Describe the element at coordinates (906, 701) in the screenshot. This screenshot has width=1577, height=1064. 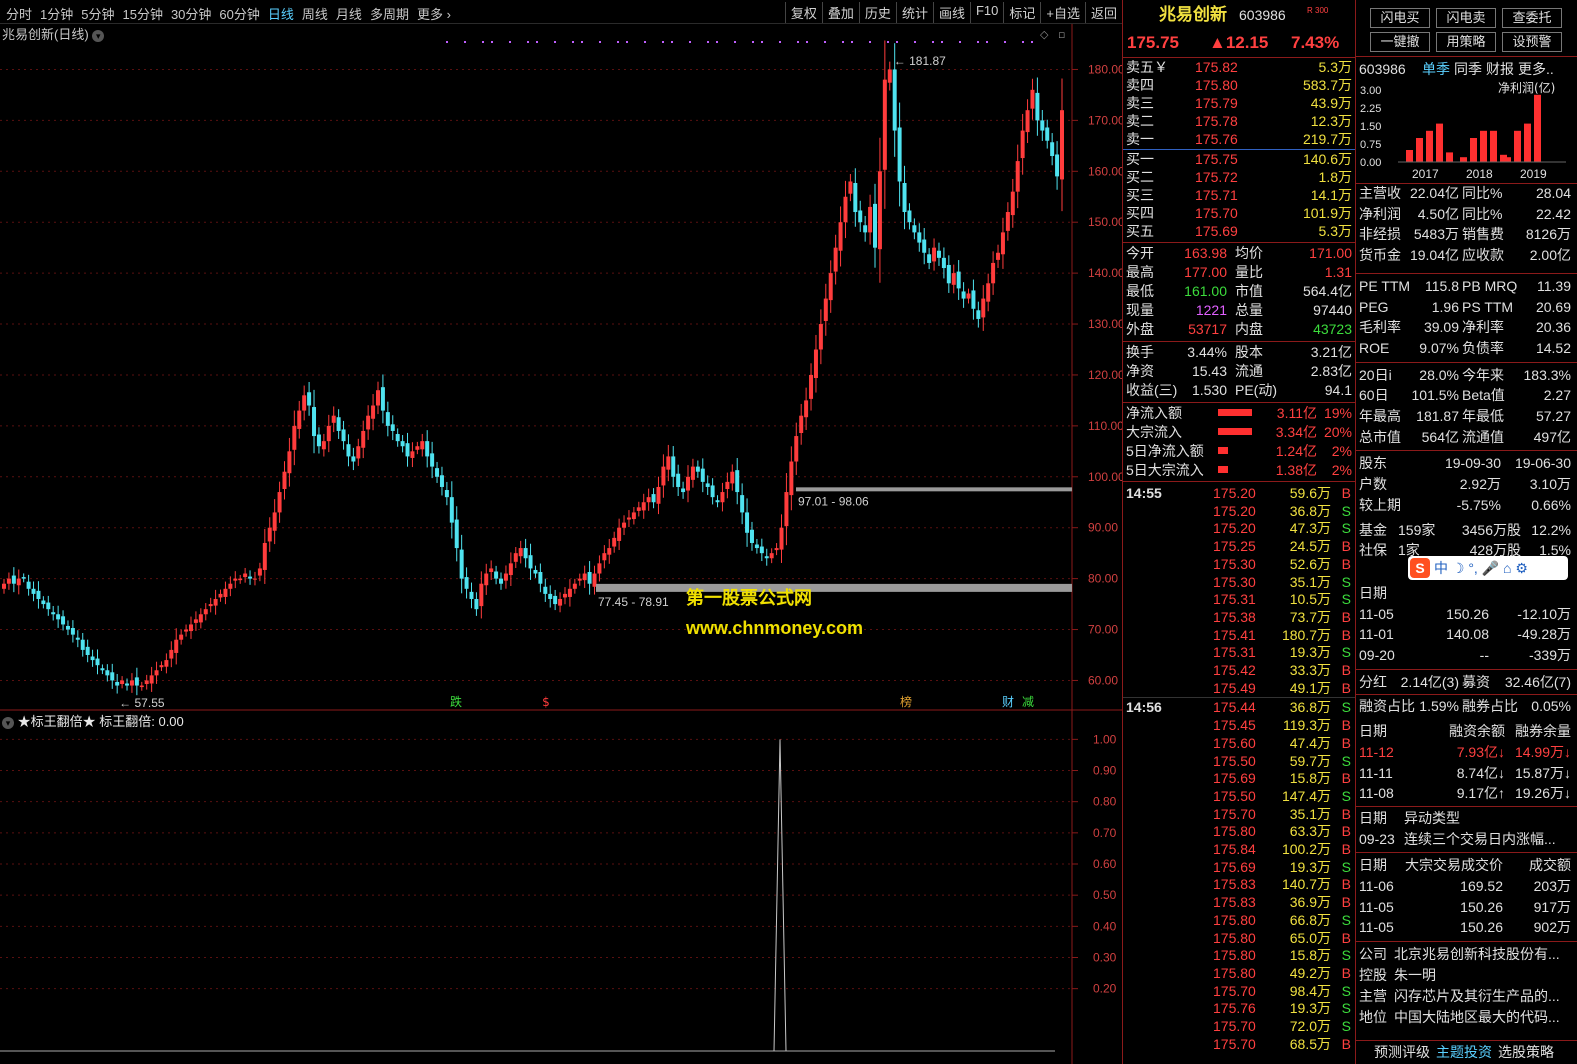
I see `event-mark: 榜` at that location.